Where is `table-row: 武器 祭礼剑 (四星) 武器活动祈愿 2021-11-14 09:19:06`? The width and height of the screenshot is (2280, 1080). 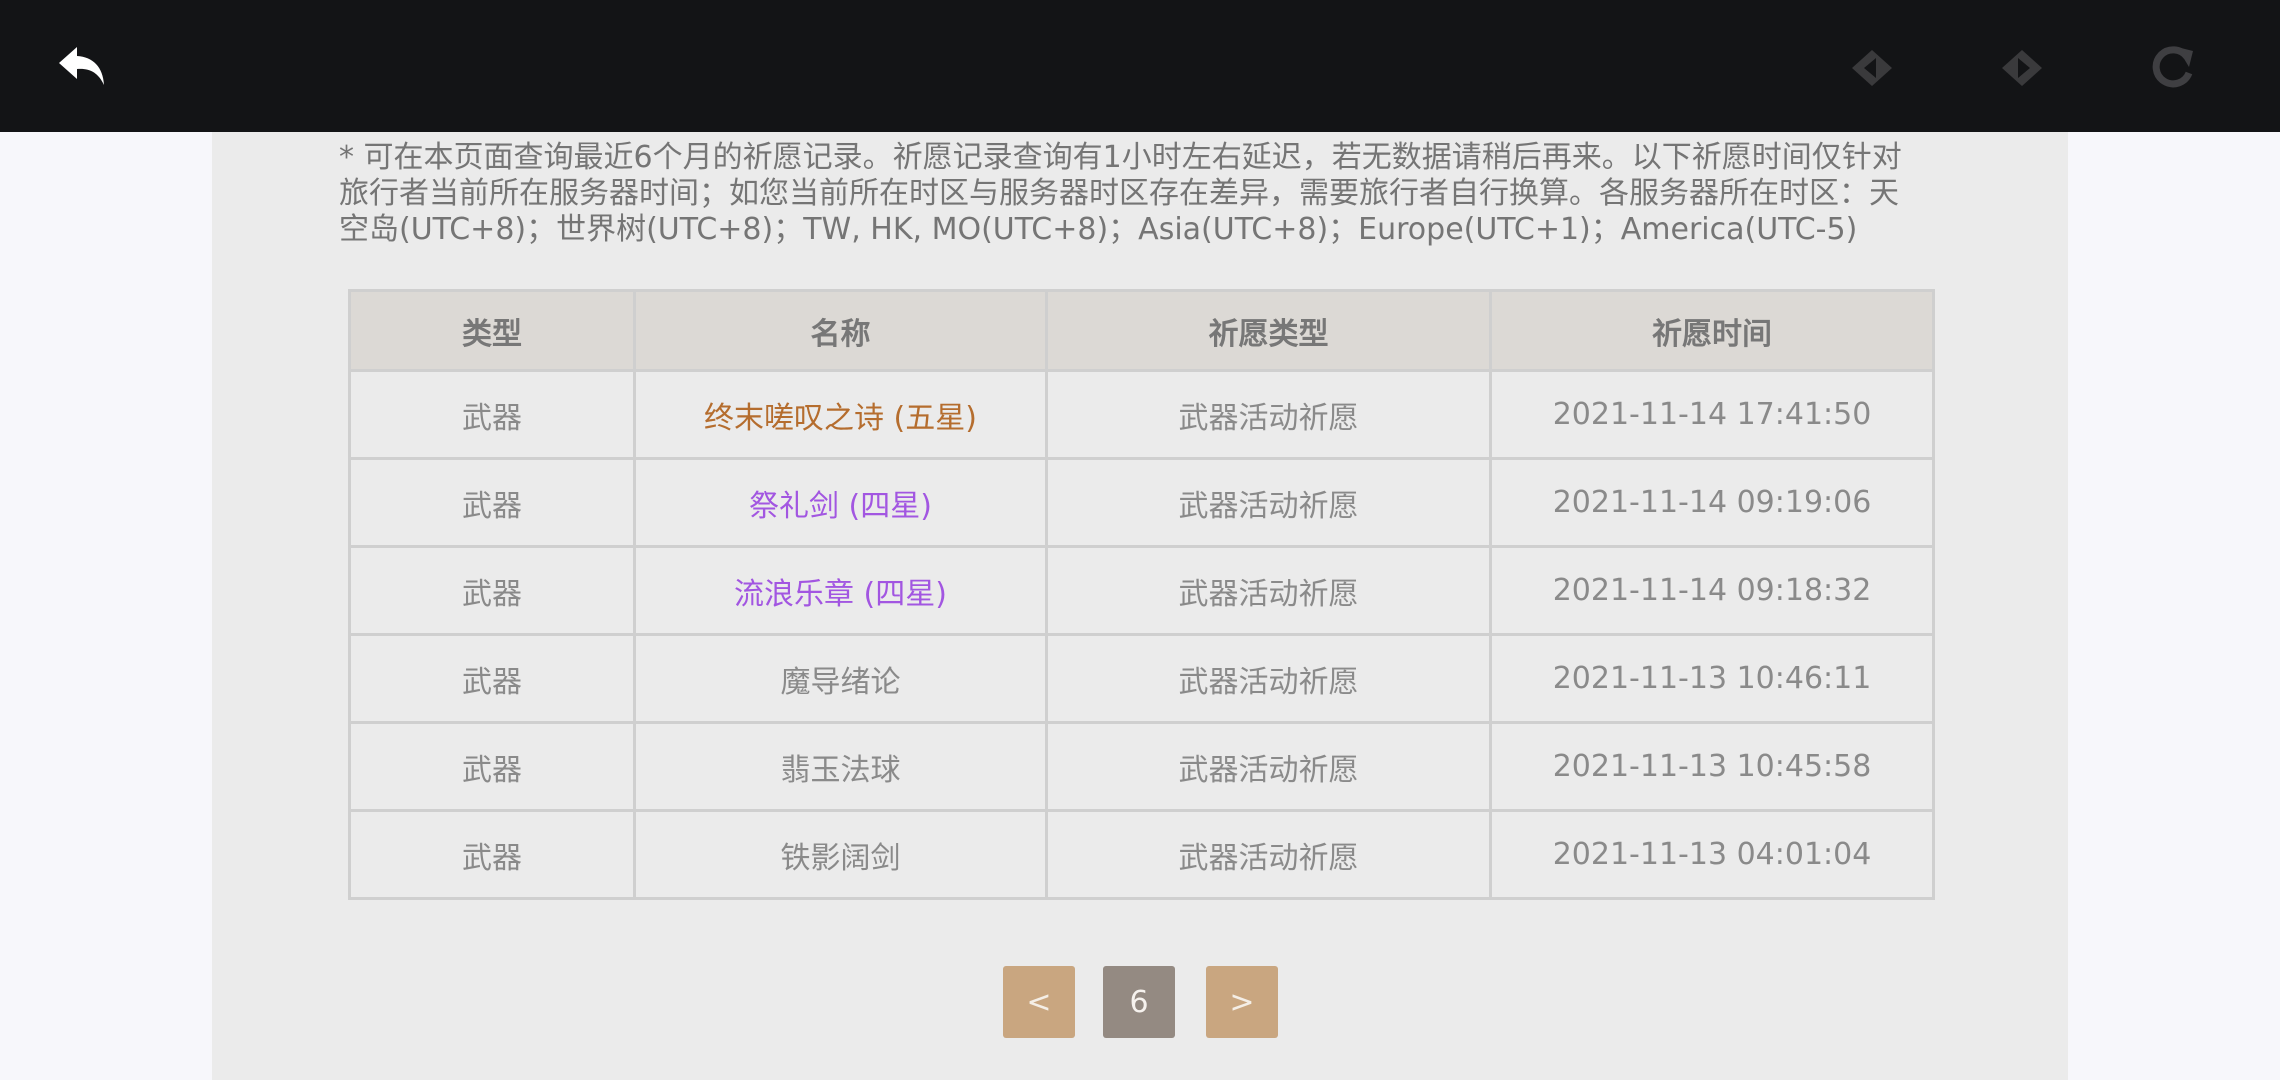 table-row: 武器 祭礼剑 (四星) 武器活动祈愿 2021-11-14 09:19:06 is located at coordinates (1141, 502).